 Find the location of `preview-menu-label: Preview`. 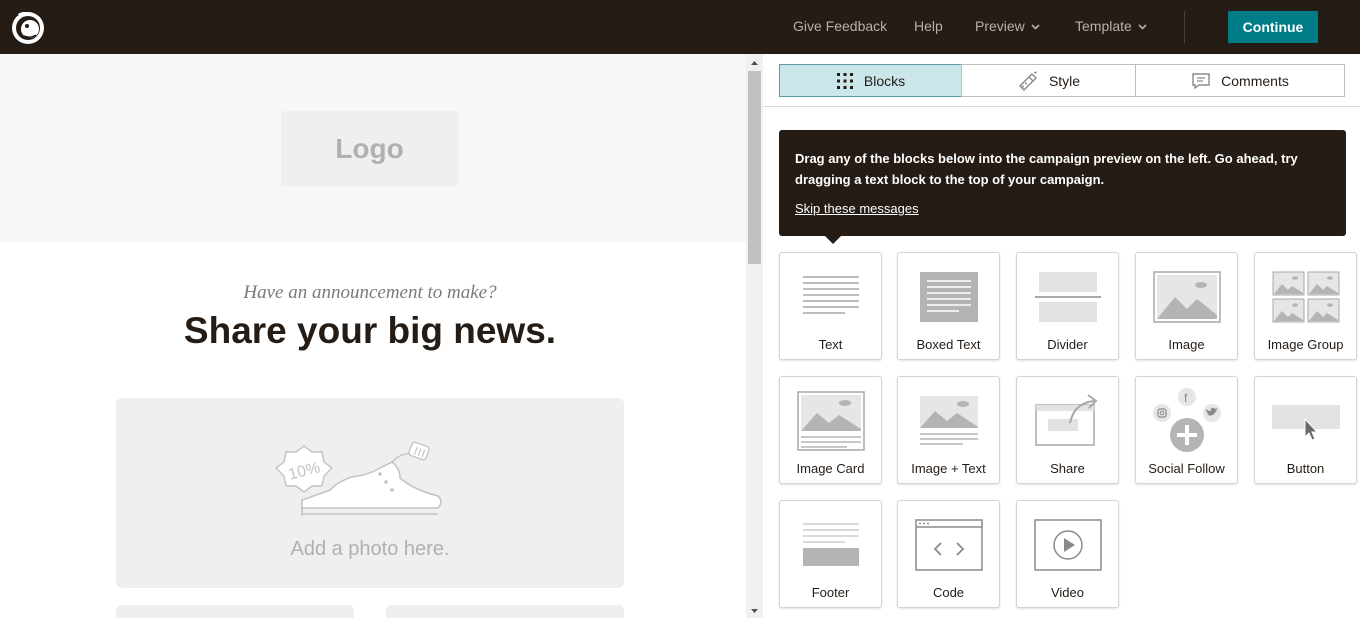

preview-menu-label: Preview is located at coordinates (1000, 26).